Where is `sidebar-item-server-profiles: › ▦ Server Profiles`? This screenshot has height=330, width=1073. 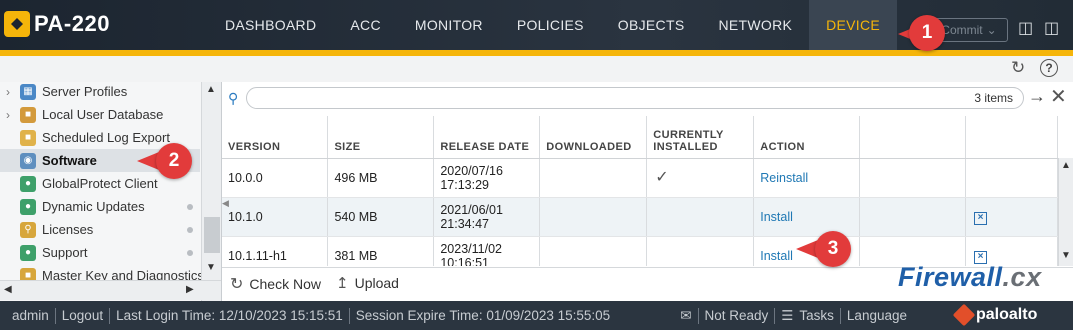
sidebar-item-server-profiles: › ▦ Server Profiles is located at coordinates (100, 92).